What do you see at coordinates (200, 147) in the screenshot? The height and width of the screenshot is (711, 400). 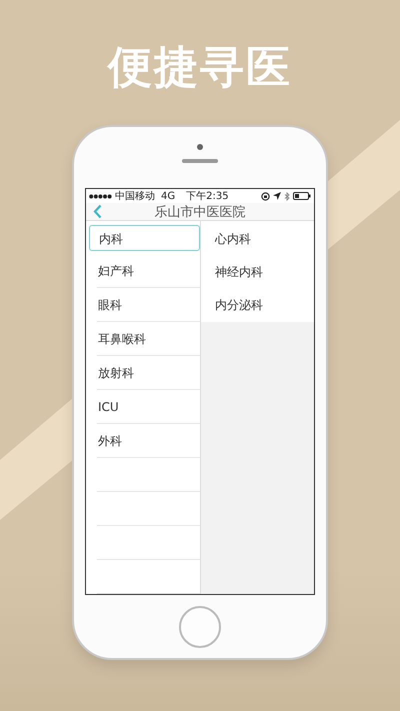 I see `camera-icon` at bounding box center [200, 147].